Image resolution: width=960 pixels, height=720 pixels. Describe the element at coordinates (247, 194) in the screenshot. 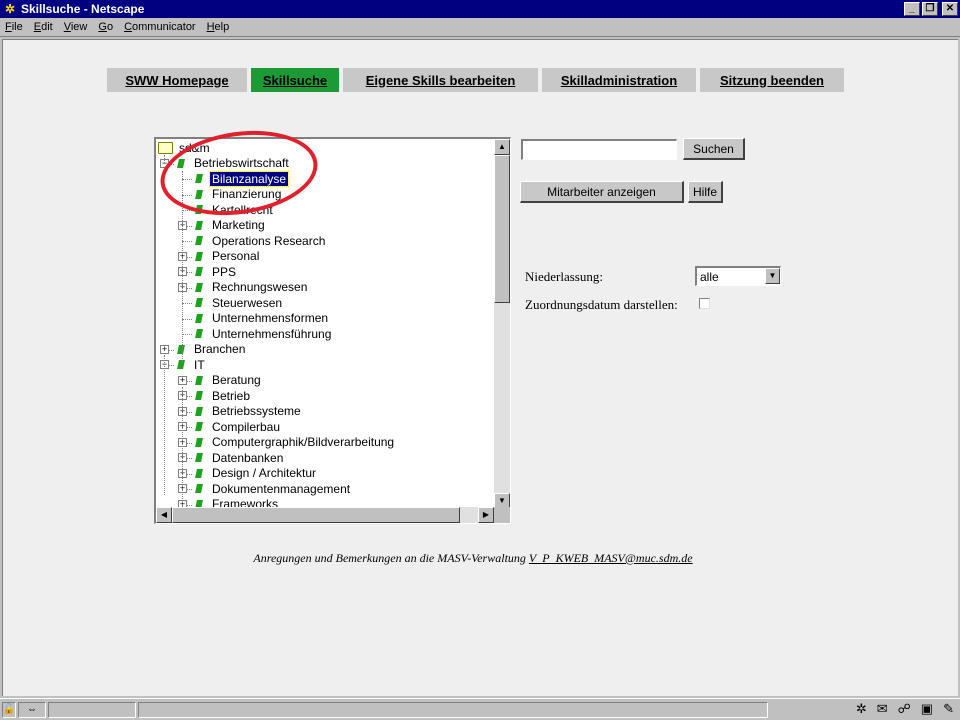

I see `tree-node-label: Finanzierung` at that location.